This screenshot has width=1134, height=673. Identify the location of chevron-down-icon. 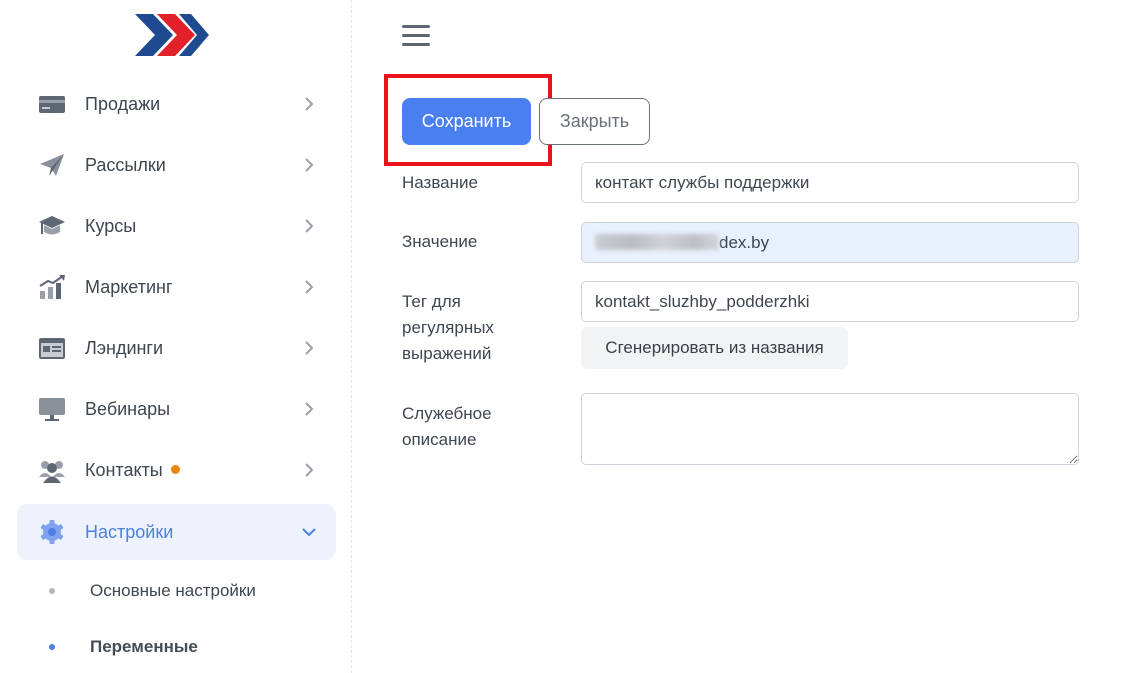
(309, 532).